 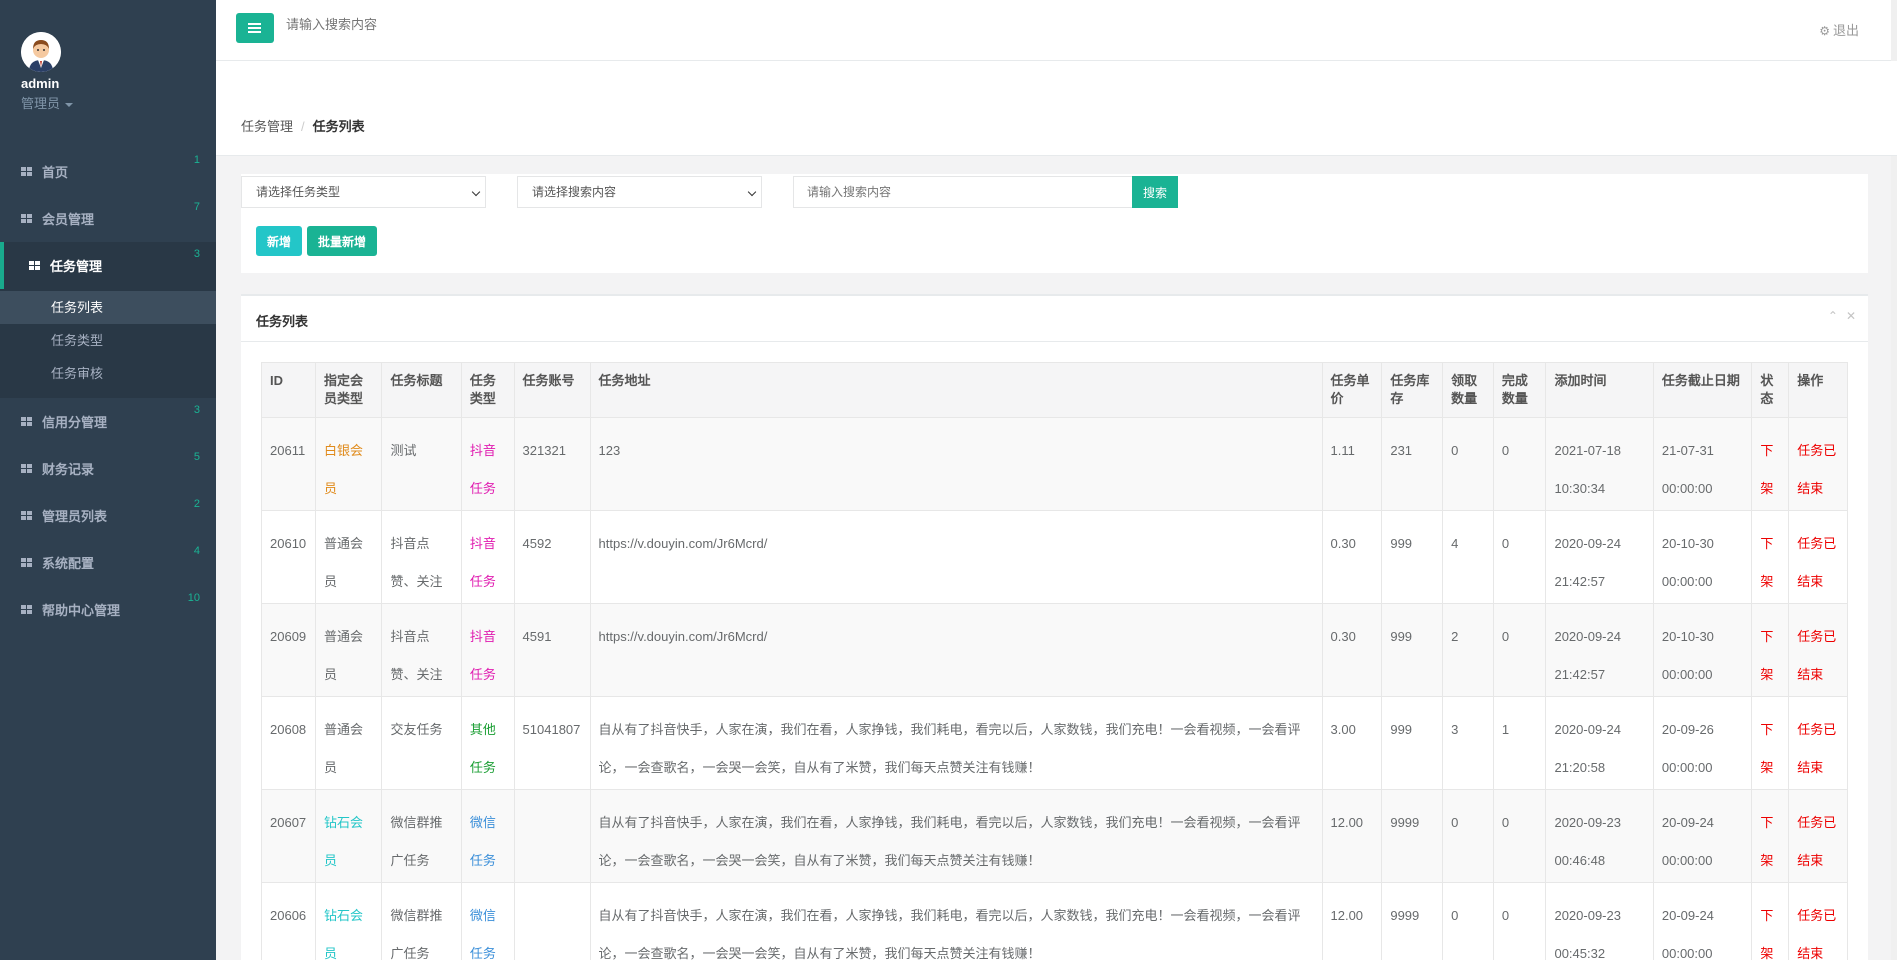 I want to click on col-header-account: 任务账号, so click(x=552, y=390).